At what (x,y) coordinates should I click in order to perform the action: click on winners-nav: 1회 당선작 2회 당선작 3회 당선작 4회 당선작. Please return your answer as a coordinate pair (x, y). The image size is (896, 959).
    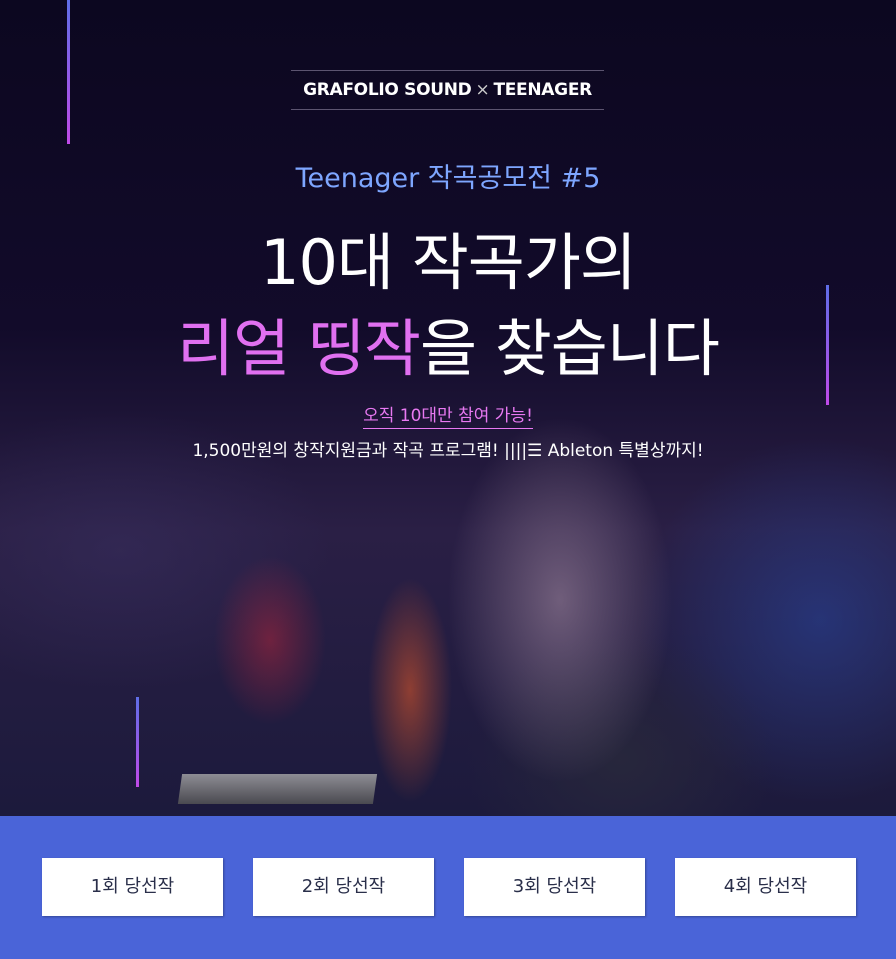
    Looking at the image, I should click on (448, 887).